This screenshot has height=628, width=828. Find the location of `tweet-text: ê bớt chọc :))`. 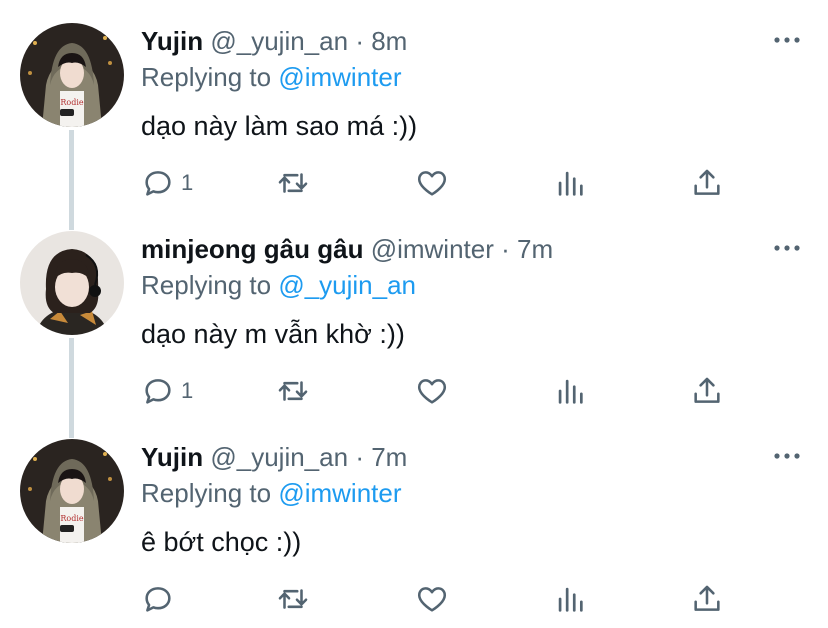

tweet-text: ê bớt chọc :)) is located at coordinates (221, 542).